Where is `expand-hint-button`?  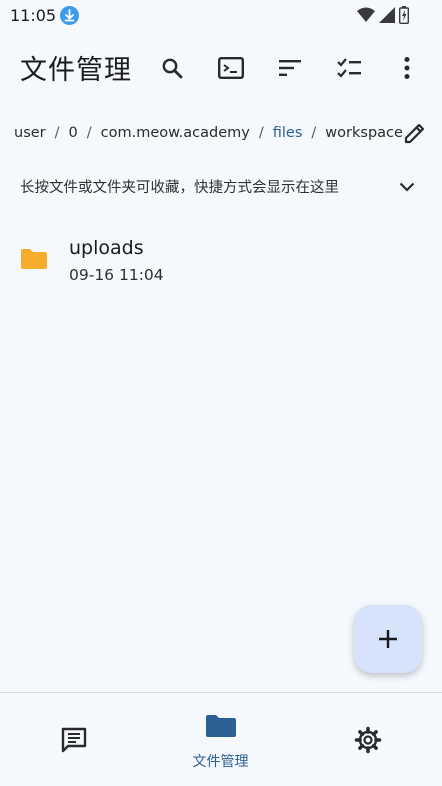
expand-hint-button is located at coordinates (407, 187).